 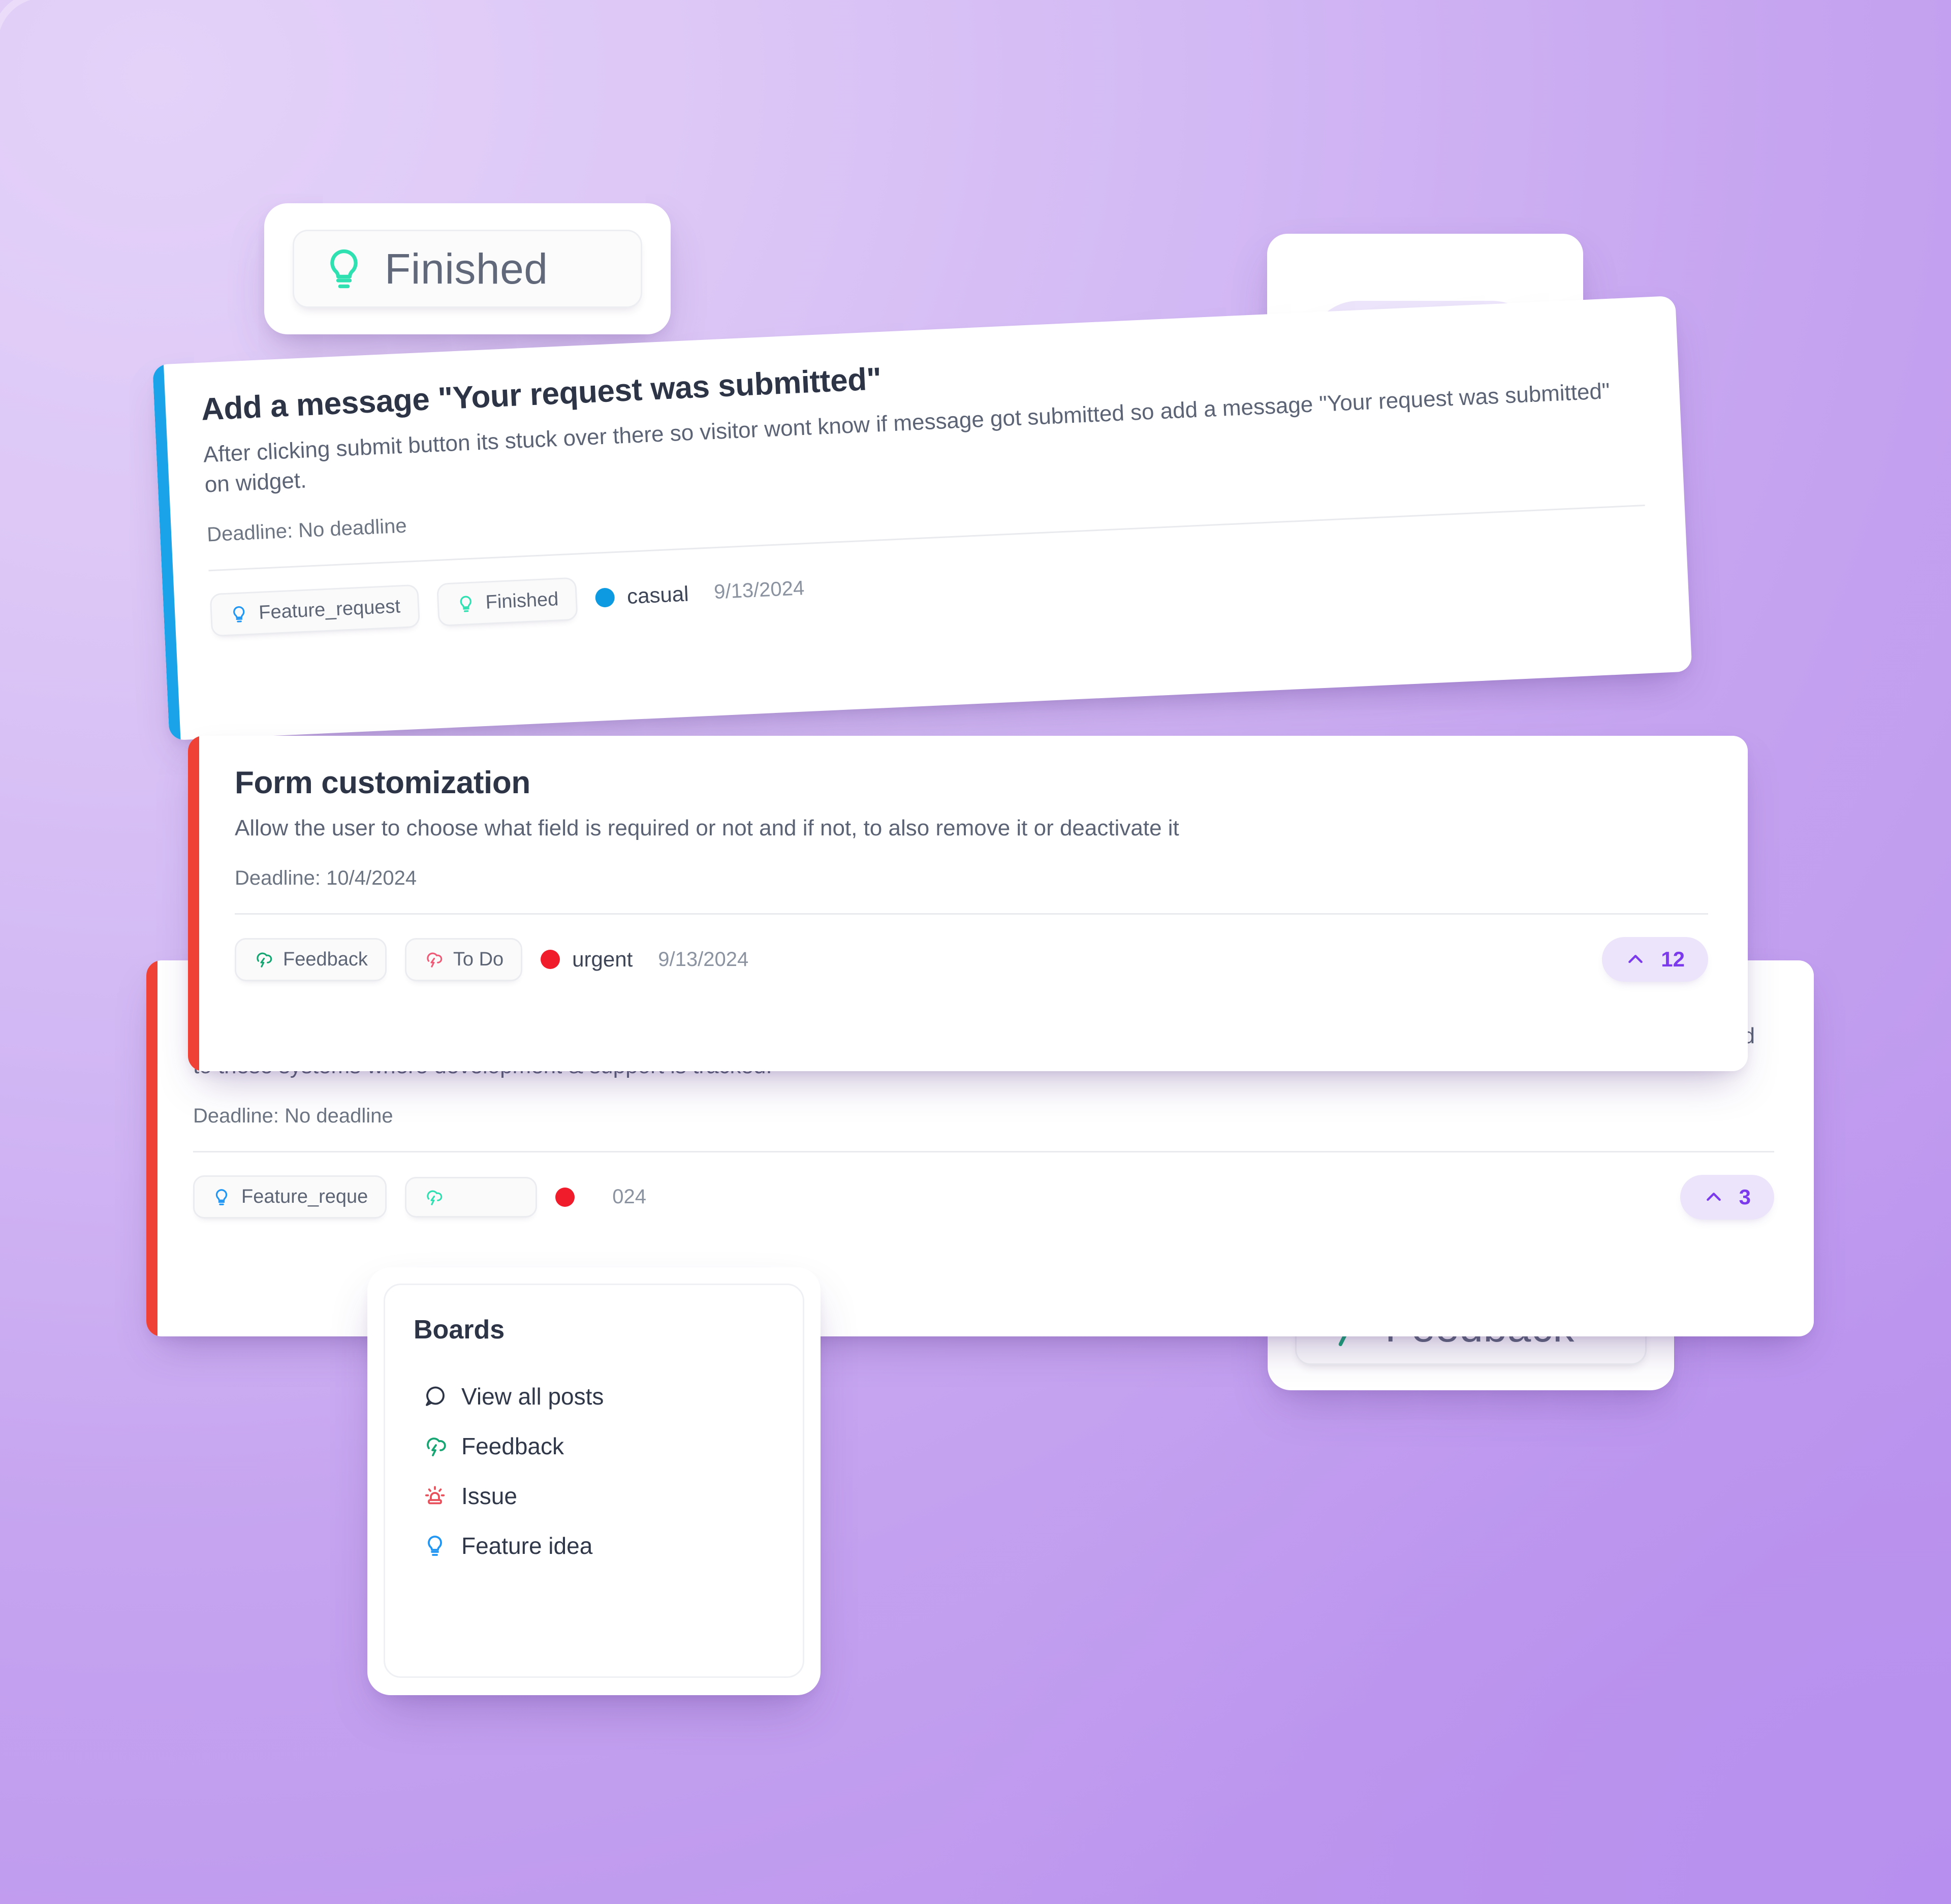 What do you see at coordinates (1727, 1197) in the screenshot?
I see `upvote-button: 3` at bounding box center [1727, 1197].